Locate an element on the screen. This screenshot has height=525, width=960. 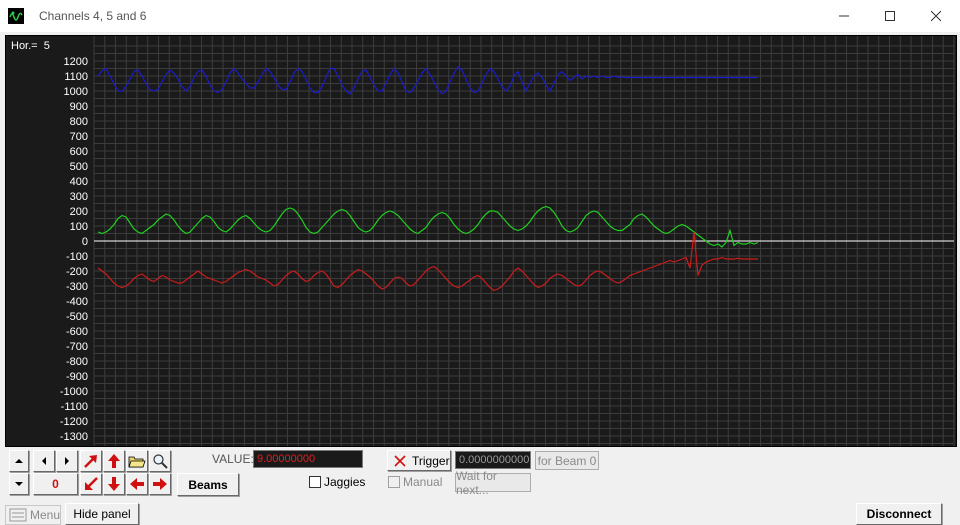
beams-button: Beams is located at coordinates (208, 484).